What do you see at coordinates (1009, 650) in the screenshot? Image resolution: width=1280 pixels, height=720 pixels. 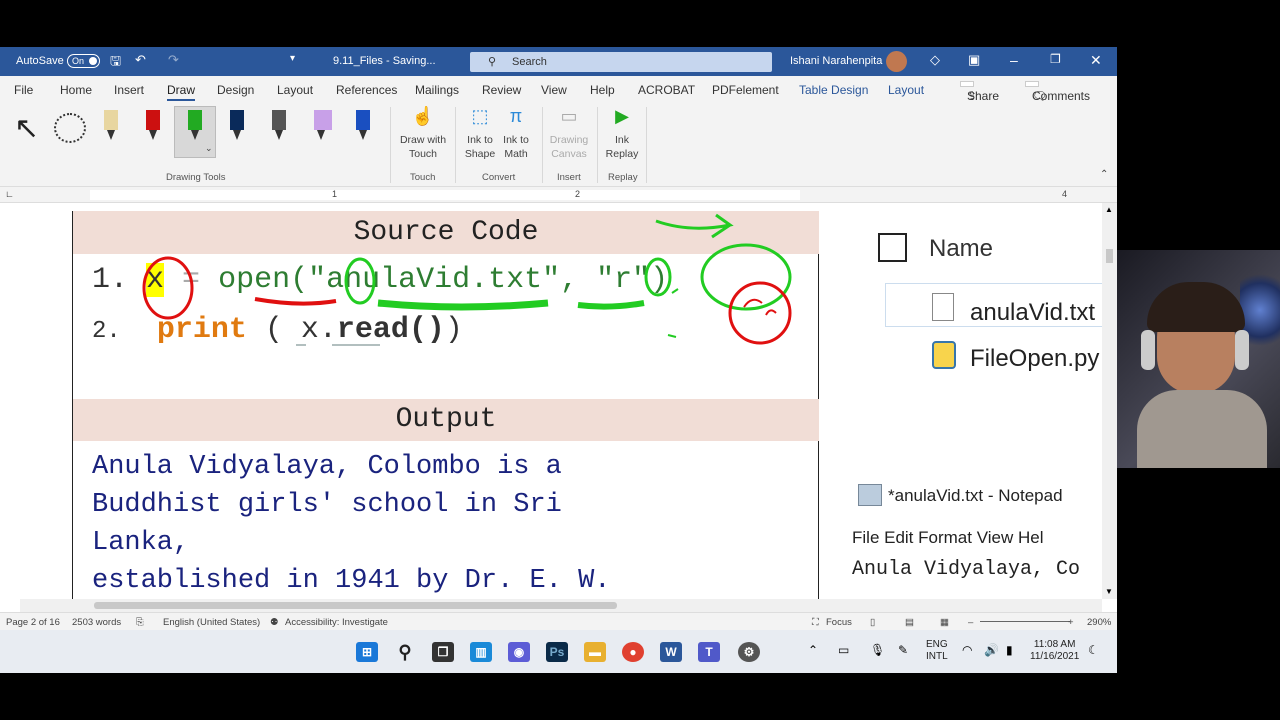 I see `battery-icon: ▮` at bounding box center [1009, 650].